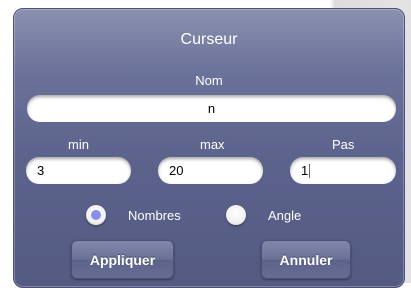 Image resolution: width=411 pixels, height=288 pixels. I want to click on min-field: 3, so click(78, 170).